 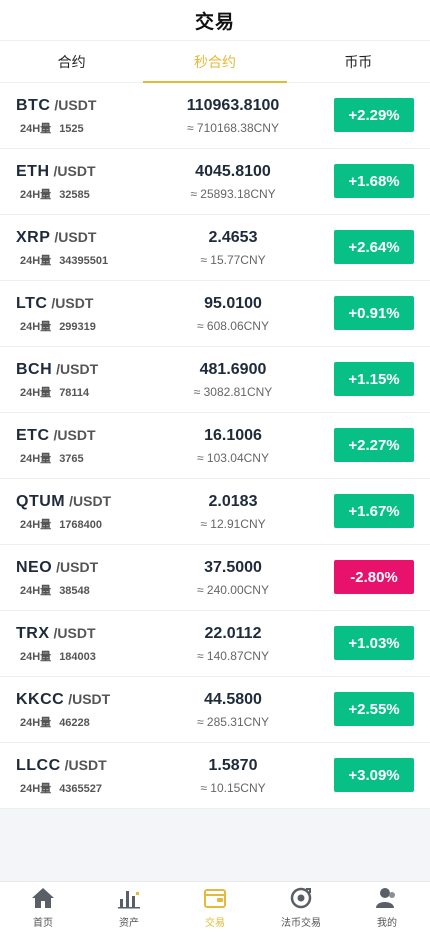 What do you see at coordinates (71, 459) in the screenshot?
I see `volume-value: 3765` at bounding box center [71, 459].